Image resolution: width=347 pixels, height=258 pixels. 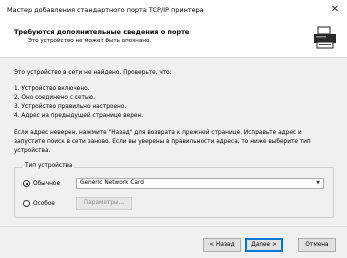 I want to click on next-button: Далее >, so click(x=264, y=245).